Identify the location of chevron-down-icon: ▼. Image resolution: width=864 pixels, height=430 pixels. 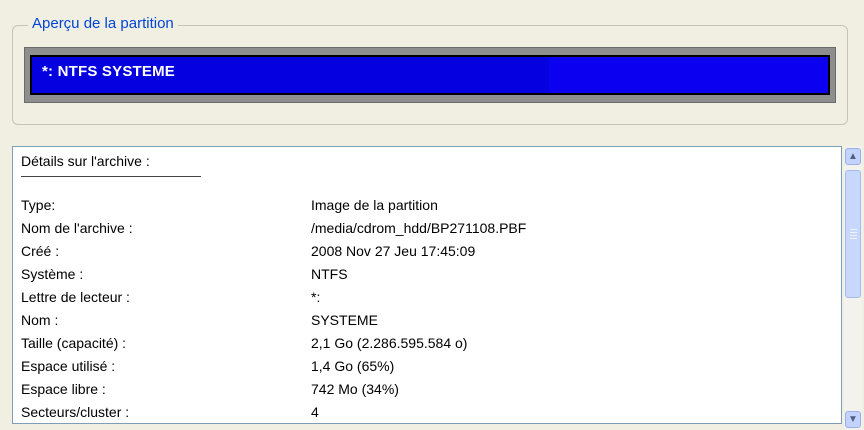
(853, 419).